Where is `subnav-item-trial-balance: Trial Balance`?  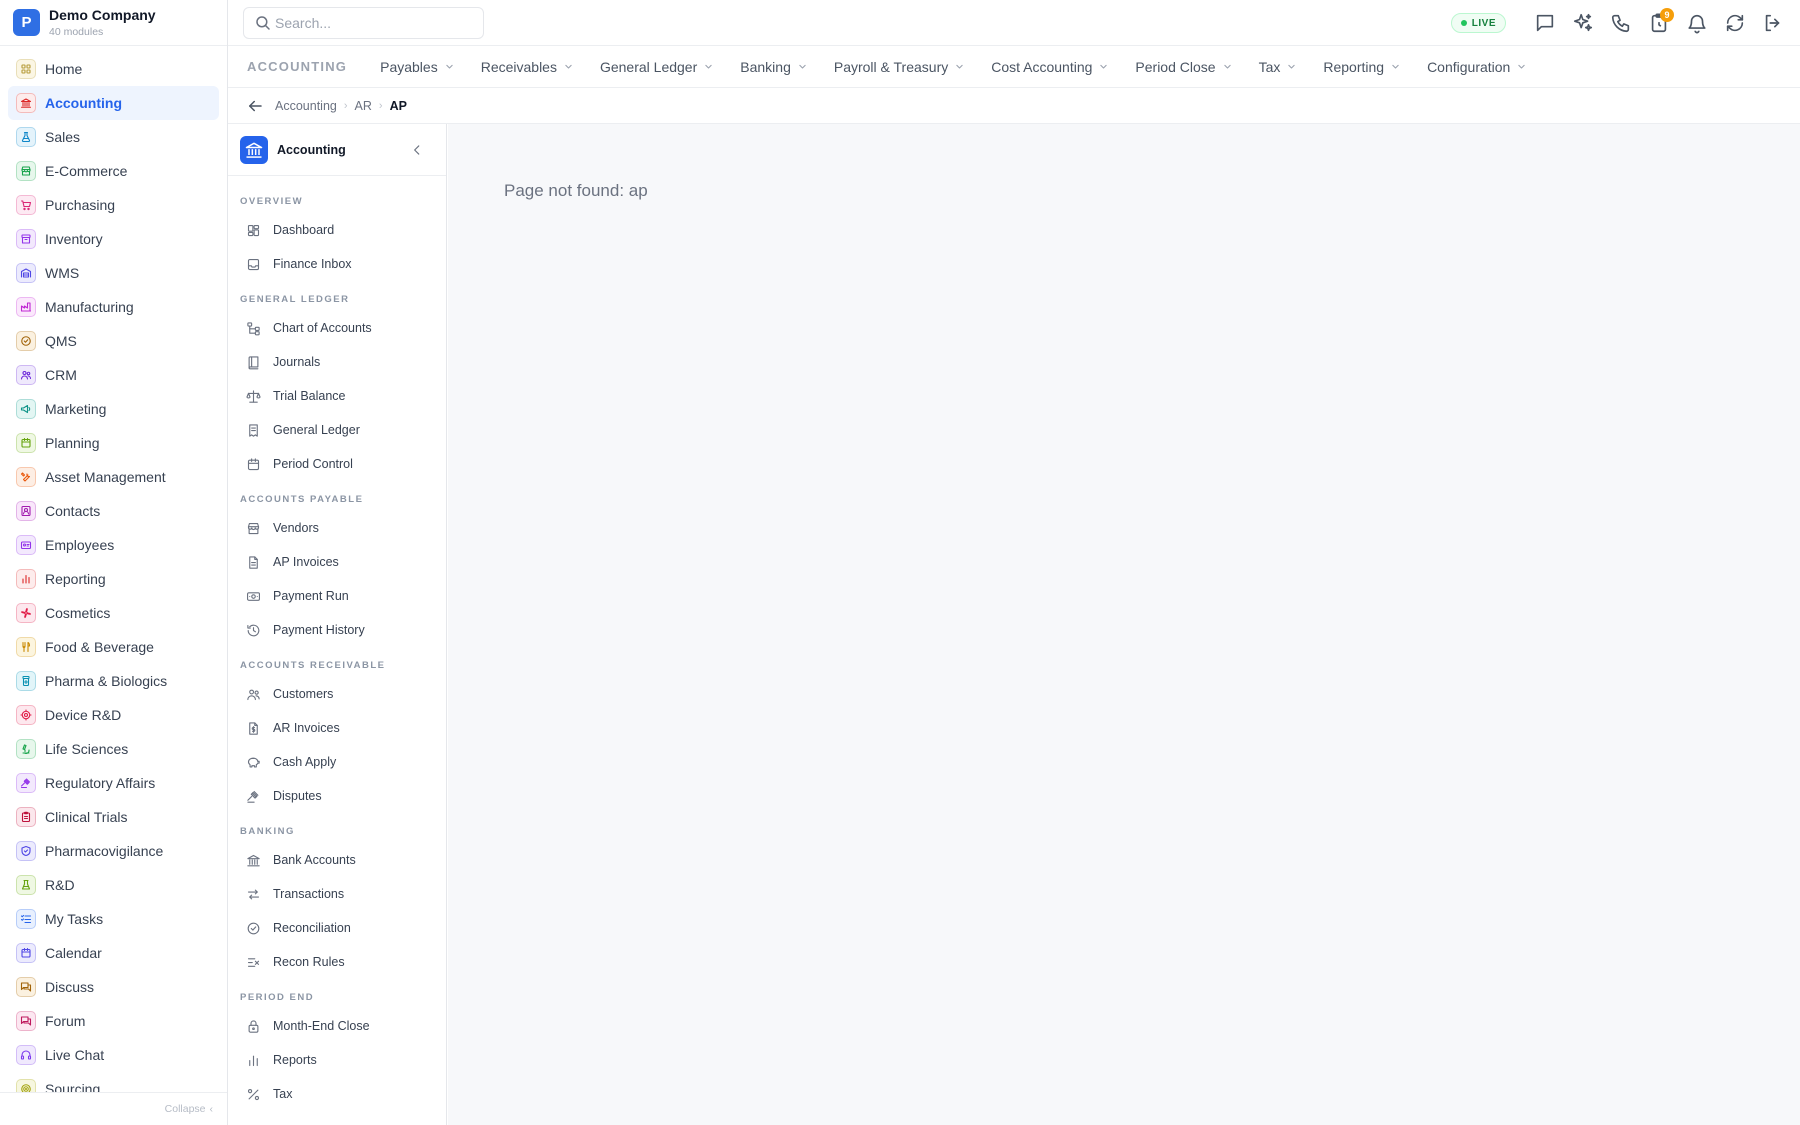
subnav-item-trial-balance: Trial Balance is located at coordinates (337, 396).